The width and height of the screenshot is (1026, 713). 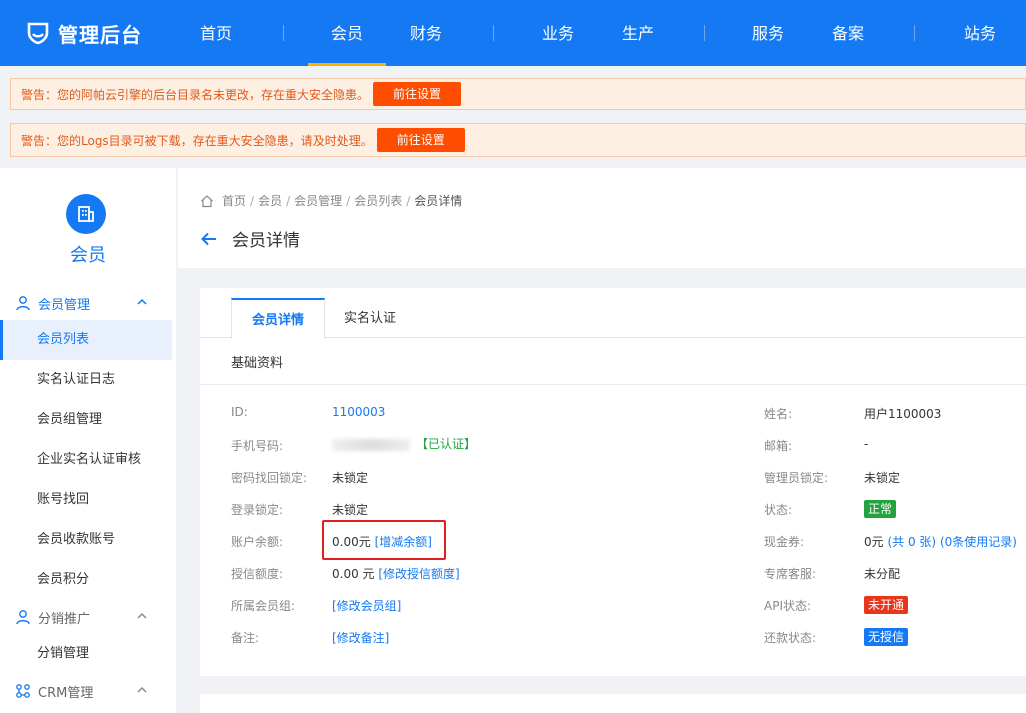 What do you see at coordinates (882, 574) in the screenshot?
I see `service-value: 未分配` at bounding box center [882, 574].